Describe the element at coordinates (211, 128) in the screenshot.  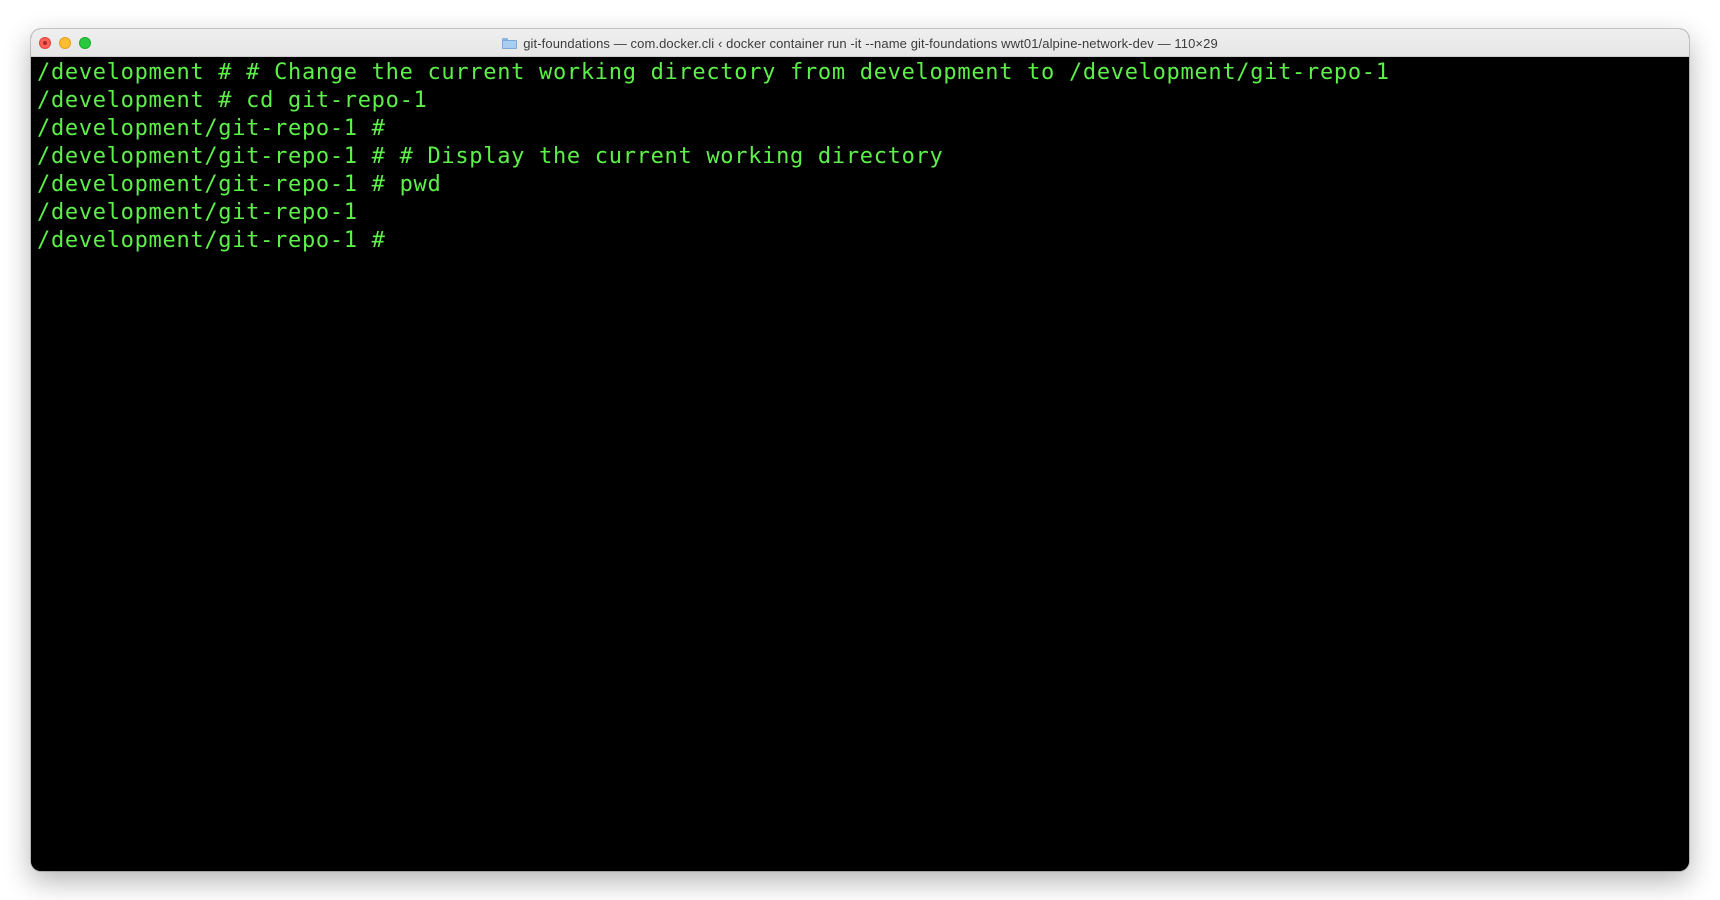
I see `terminal-line: /development/git-repo-1 #` at that location.